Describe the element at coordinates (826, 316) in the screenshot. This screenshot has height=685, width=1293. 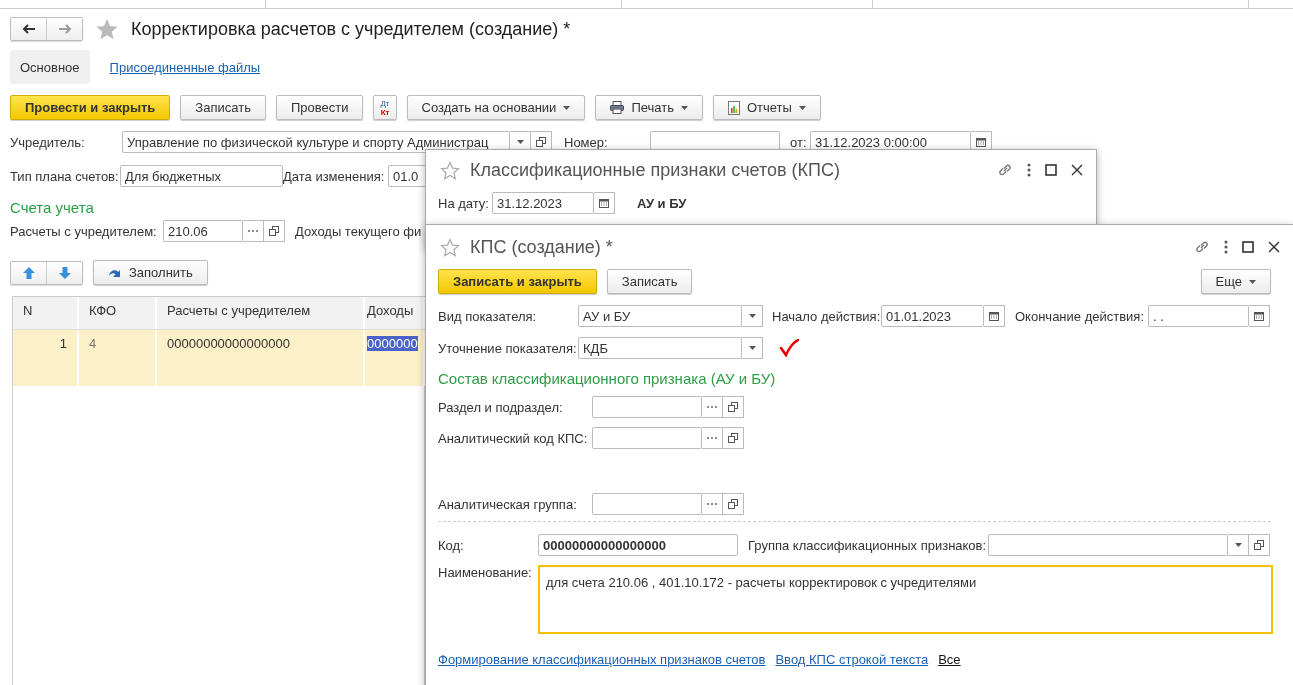
I see `field-label: Начало действия:` at that location.